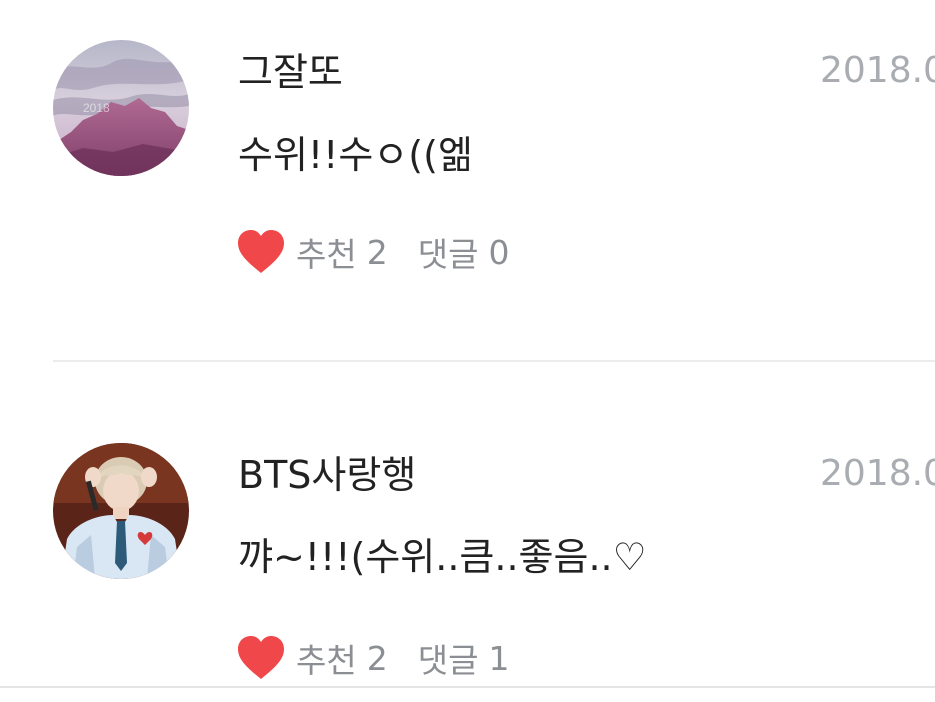 This screenshot has width=935, height=702. I want to click on mountain-photo-avatar-icon: 2018, so click(121, 108).